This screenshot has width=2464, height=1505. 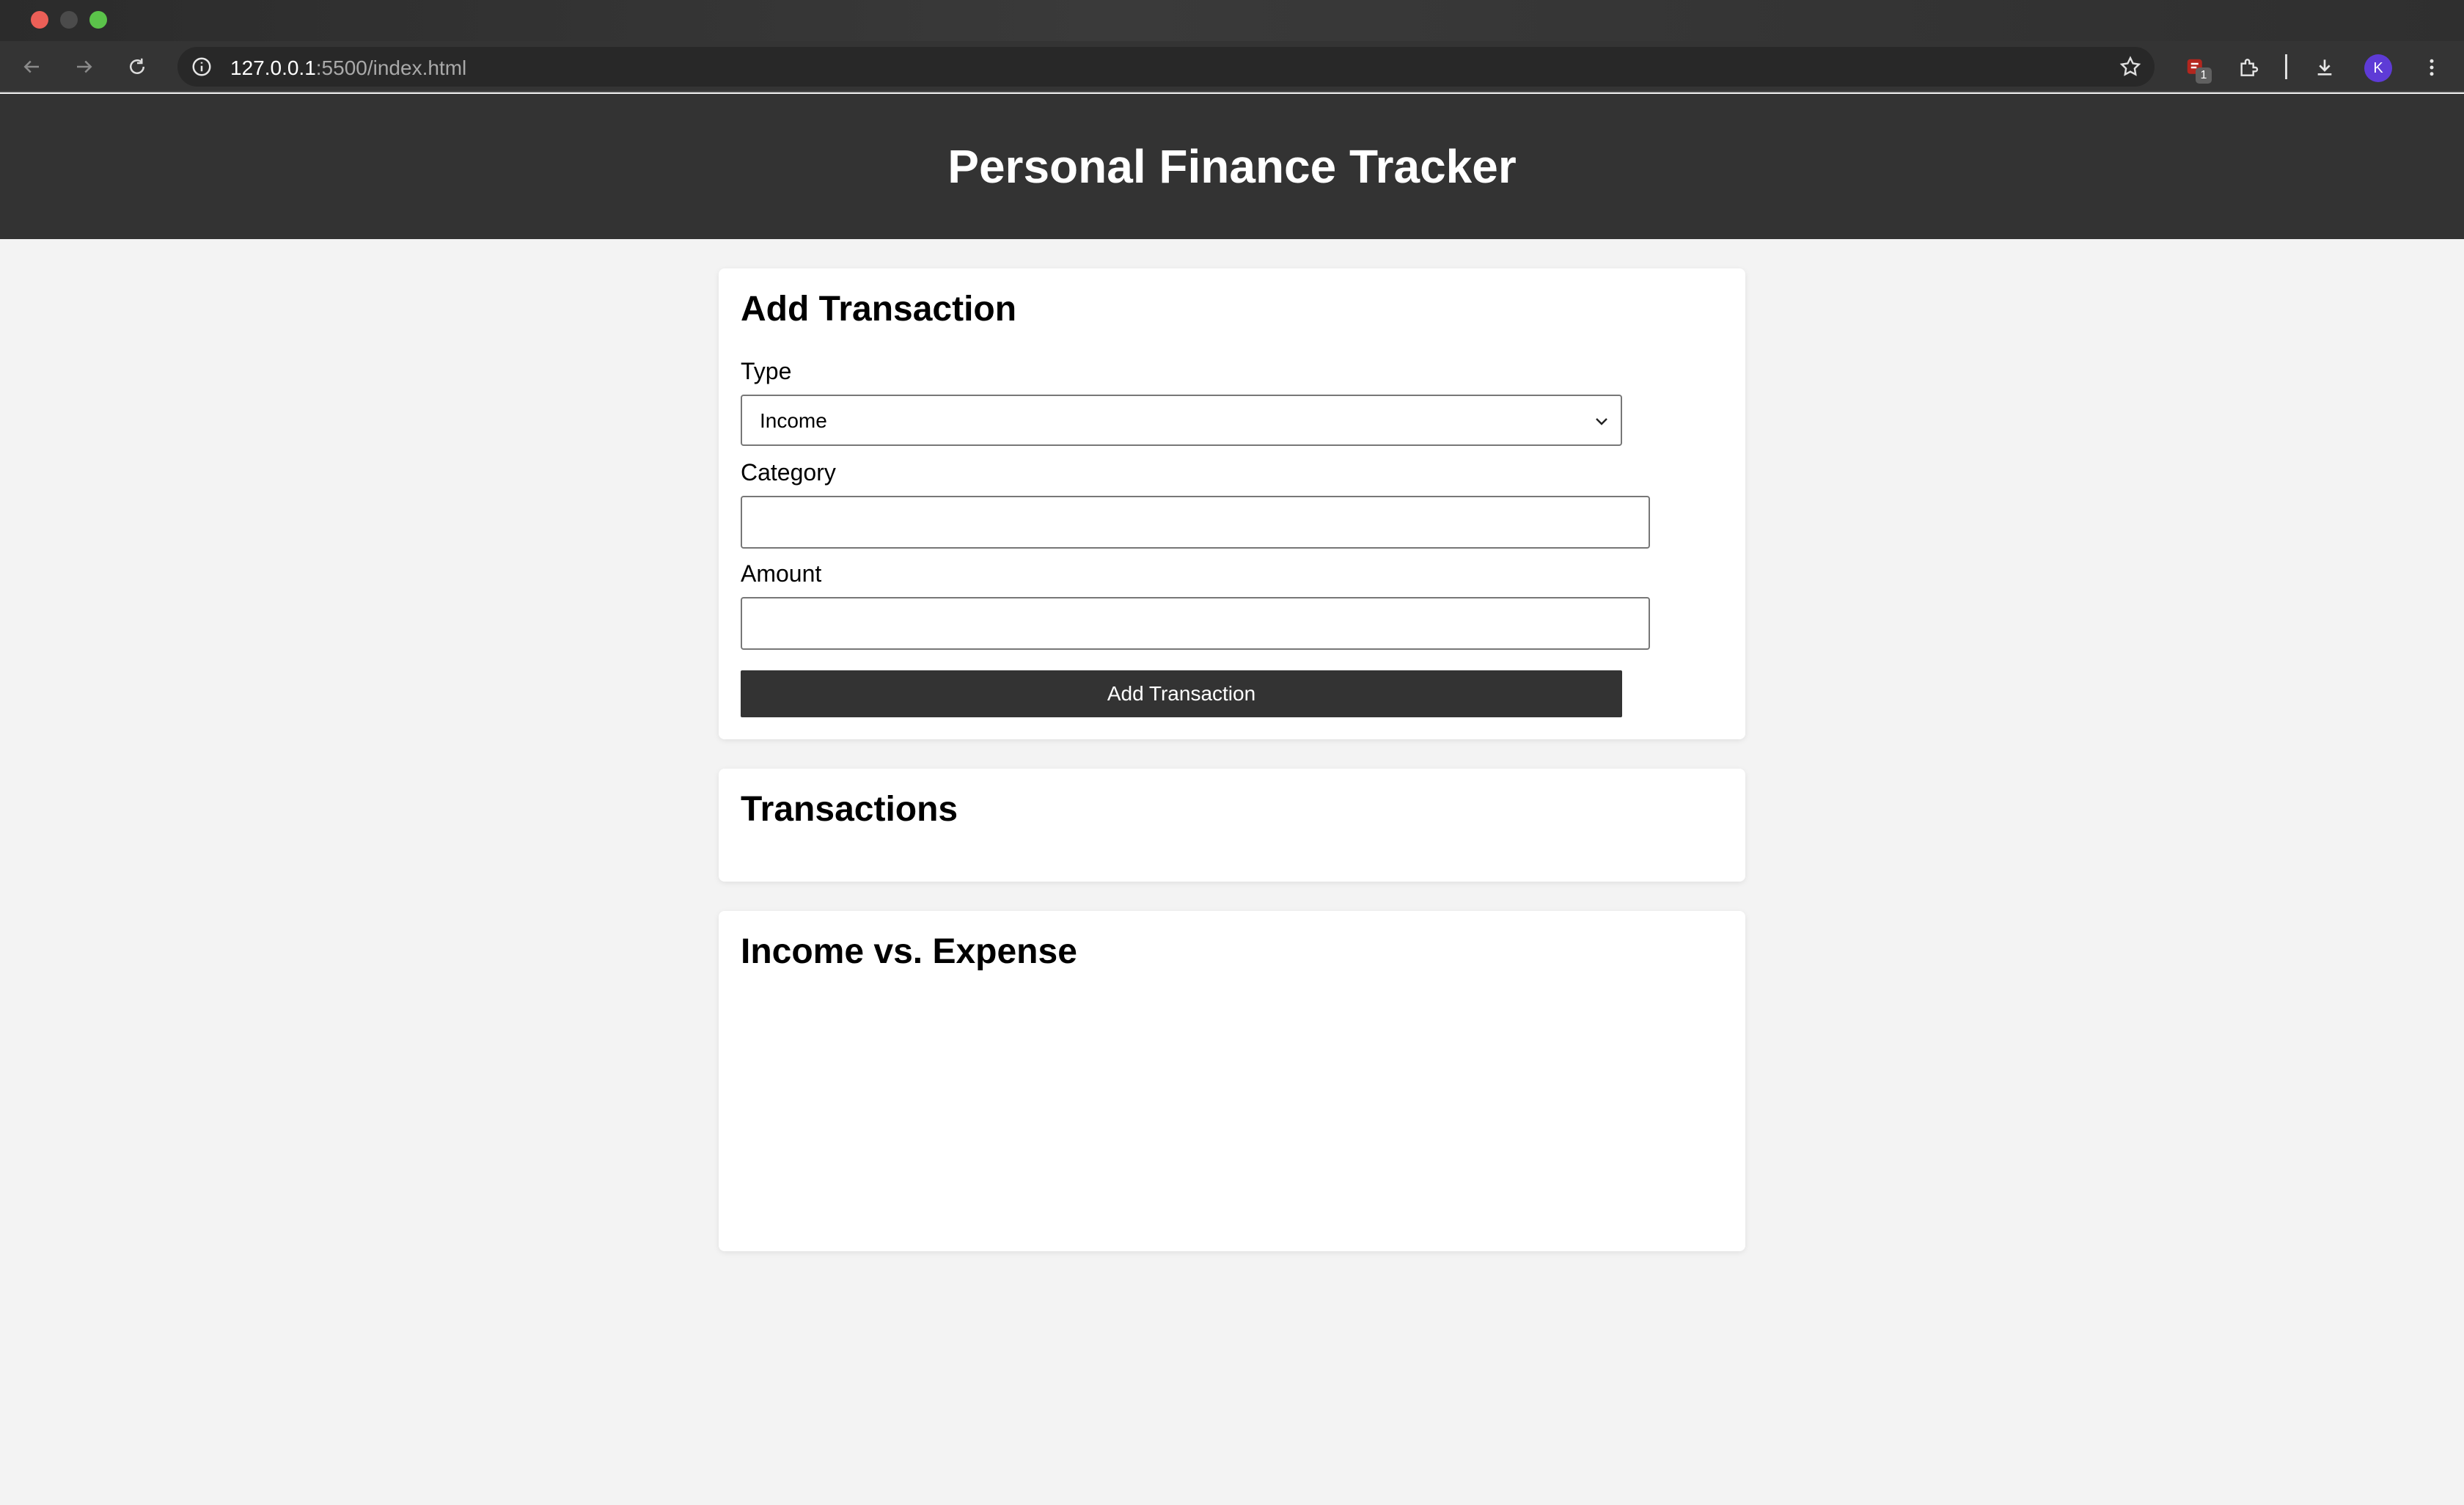 I want to click on category-label: Category, so click(x=788, y=472).